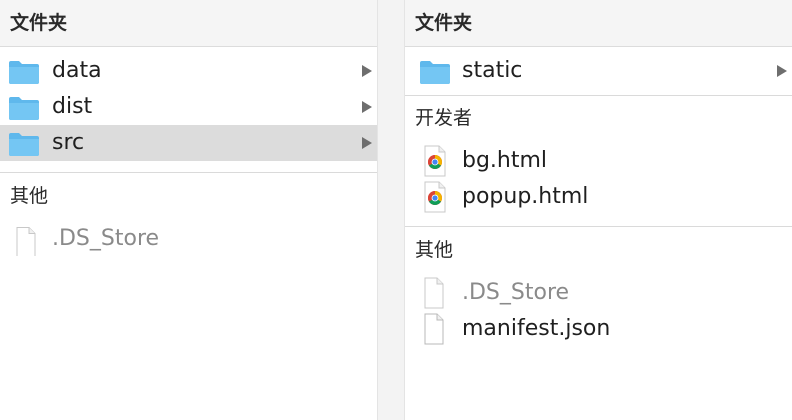  Describe the element at coordinates (72, 106) in the screenshot. I see `folder-name: dist` at that location.